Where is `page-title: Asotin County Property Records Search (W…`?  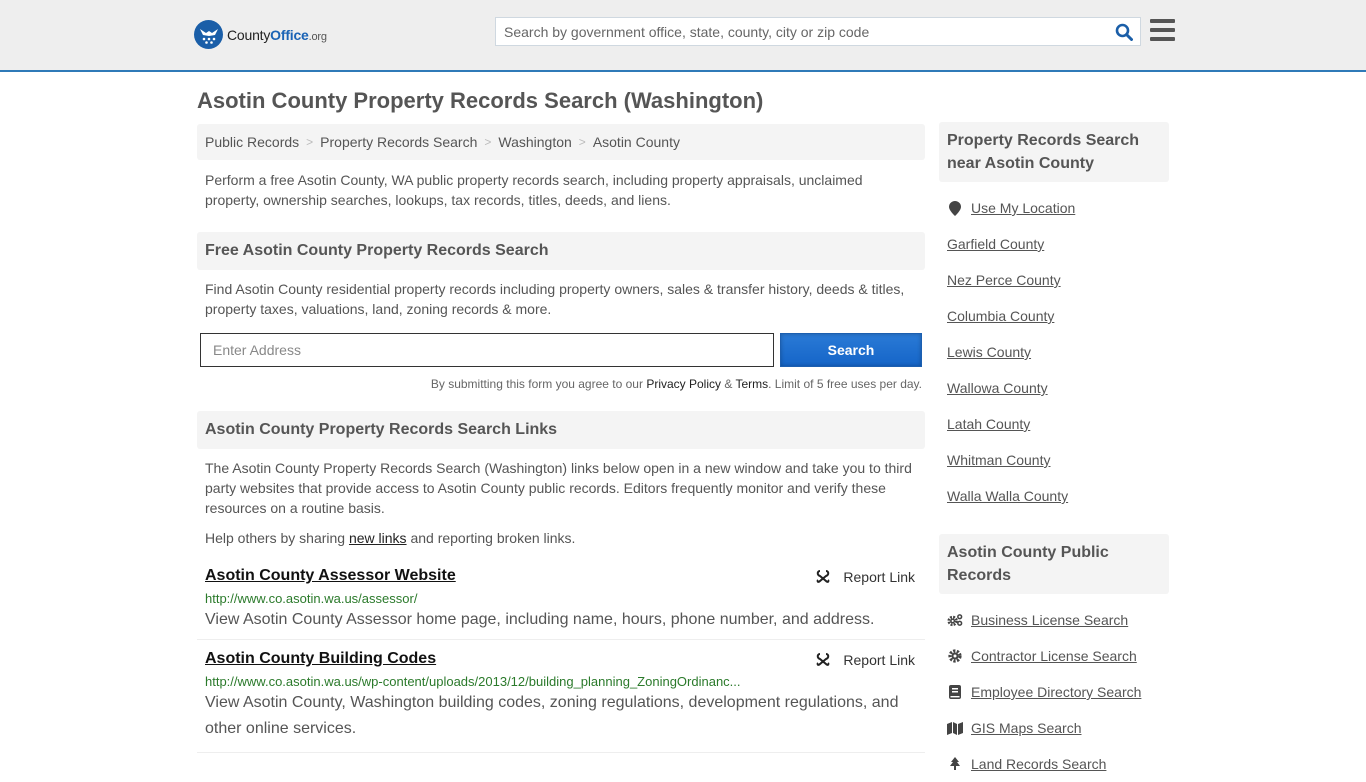 page-title: Asotin County Property Records Search (W… is located at coordinates (480, 100).